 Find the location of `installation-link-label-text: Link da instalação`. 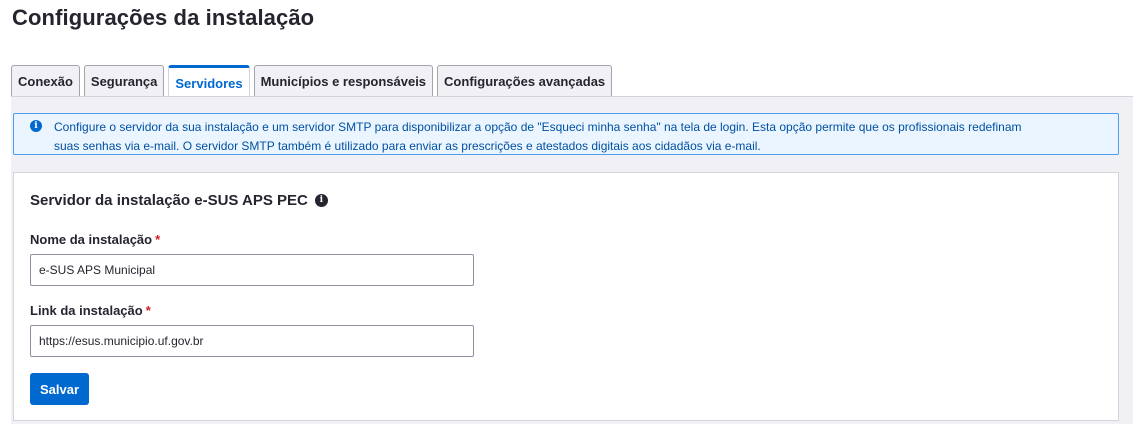

installation-link-label-text: Link da instalação is located at coordinates (86, 310).